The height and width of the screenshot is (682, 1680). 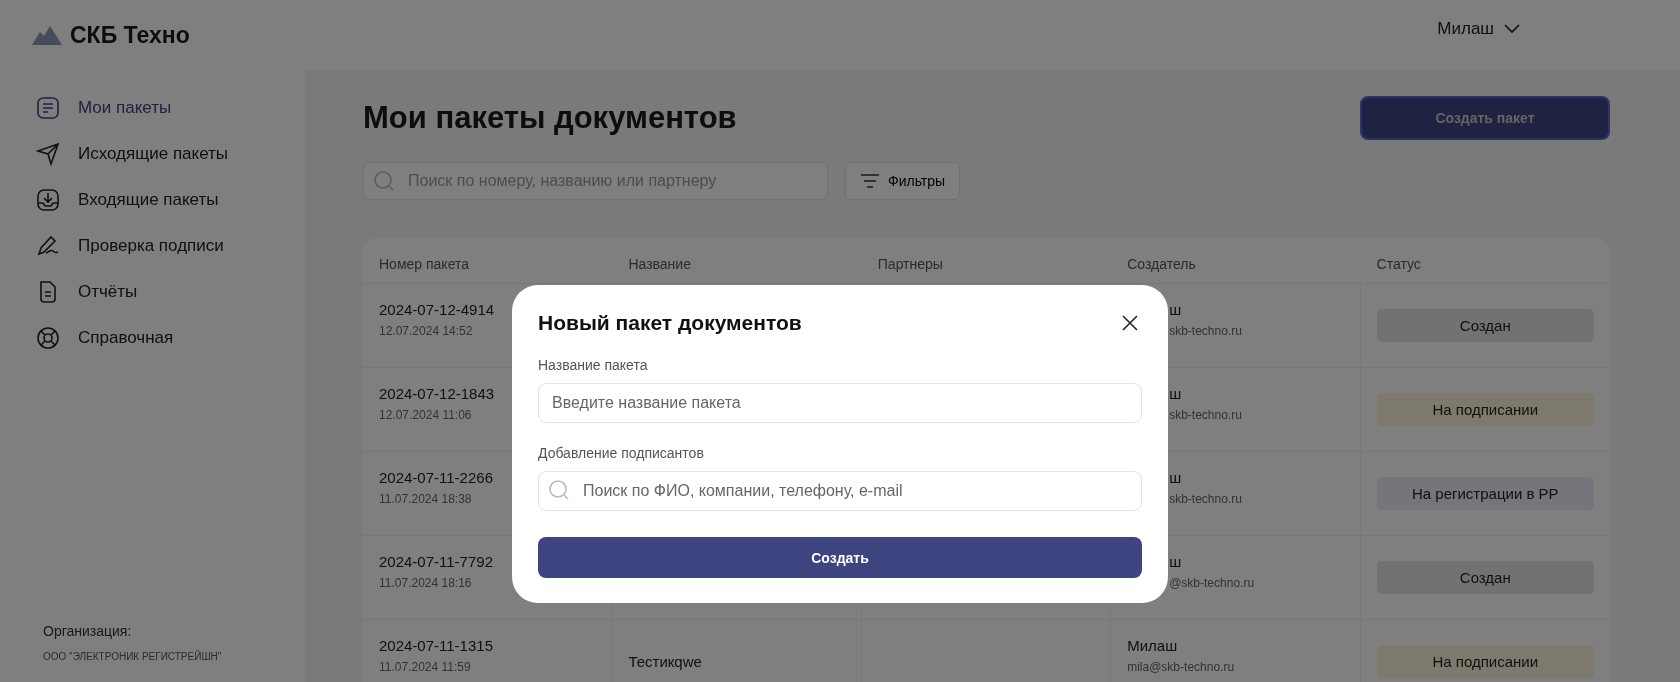 What do you see at coordinates (1478, 29) in the screenshot?
I see `user-menu: Милаш` at bounding box center [1478, 29].